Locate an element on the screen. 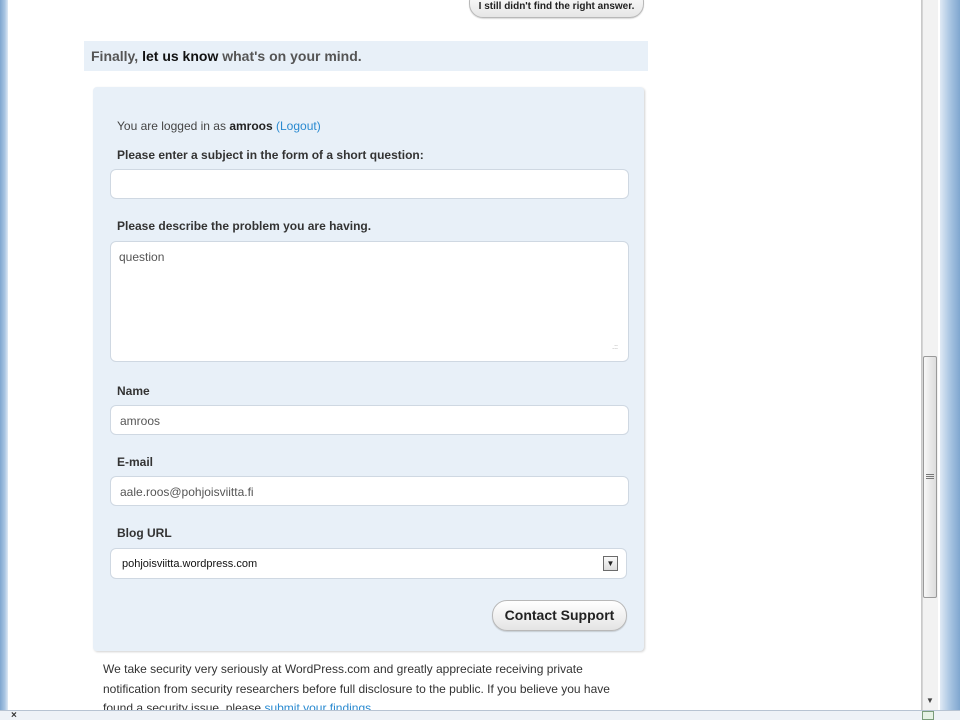 Image resolution: width=960 pixels, height=720 pixels. chevron-down-icon: ▼ is located at coordinates (610, 563).